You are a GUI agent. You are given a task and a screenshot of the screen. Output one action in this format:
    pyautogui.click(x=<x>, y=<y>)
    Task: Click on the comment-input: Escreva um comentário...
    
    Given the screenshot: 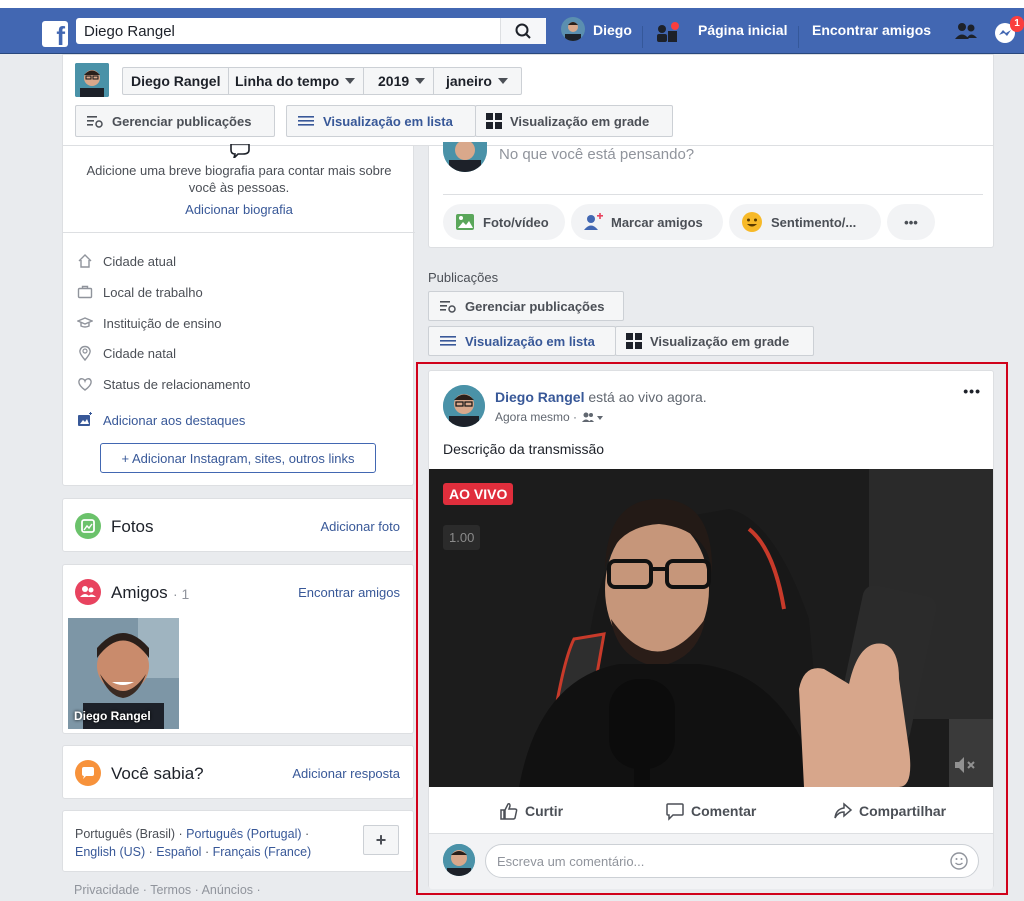 What is the action you would take?
    pyautogui.click(x=732, y=861)
    